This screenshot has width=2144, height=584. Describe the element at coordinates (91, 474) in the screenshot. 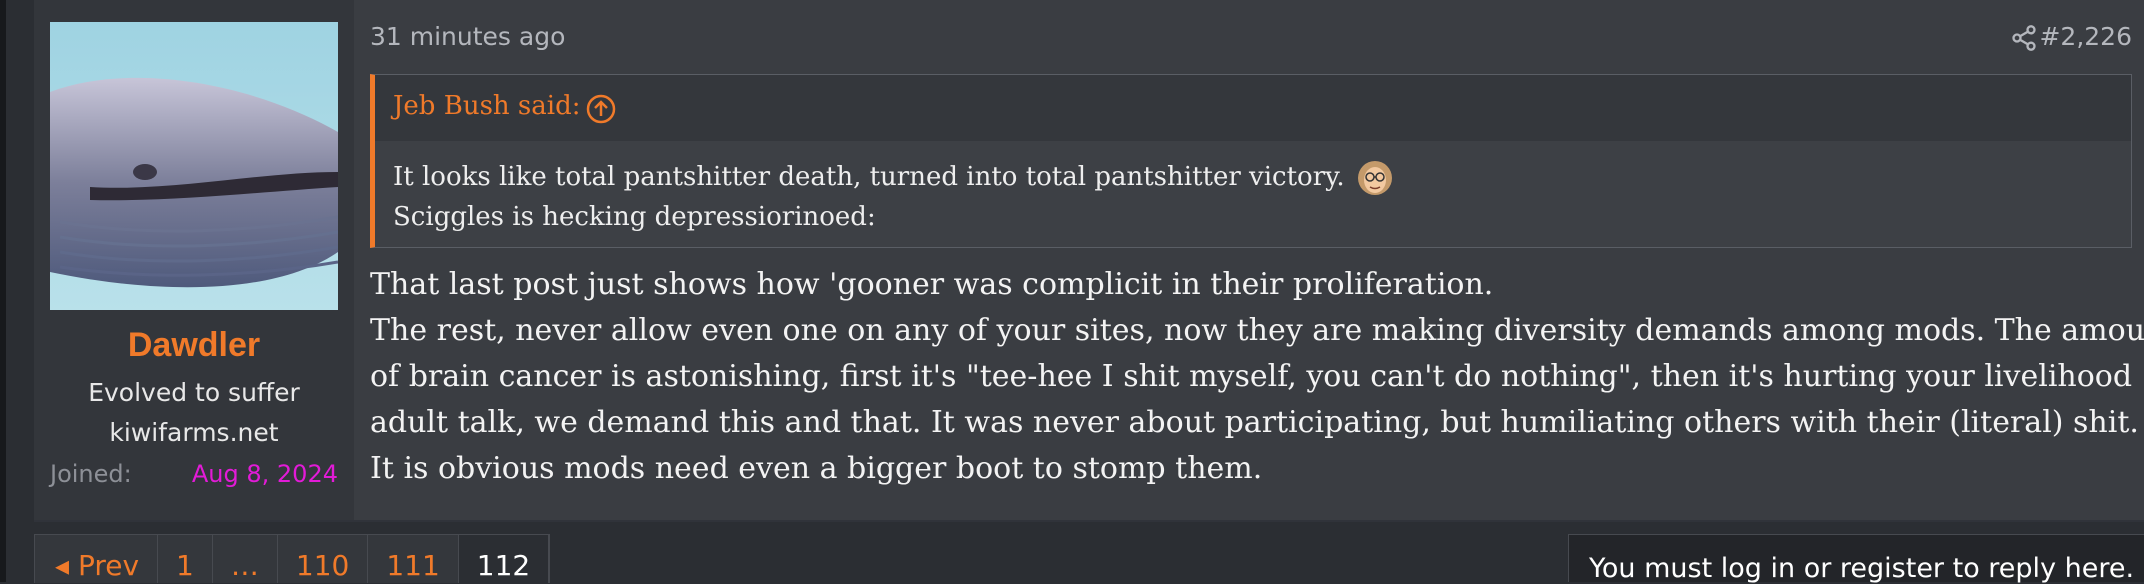

I see `joined-label: Joined:` at that location.